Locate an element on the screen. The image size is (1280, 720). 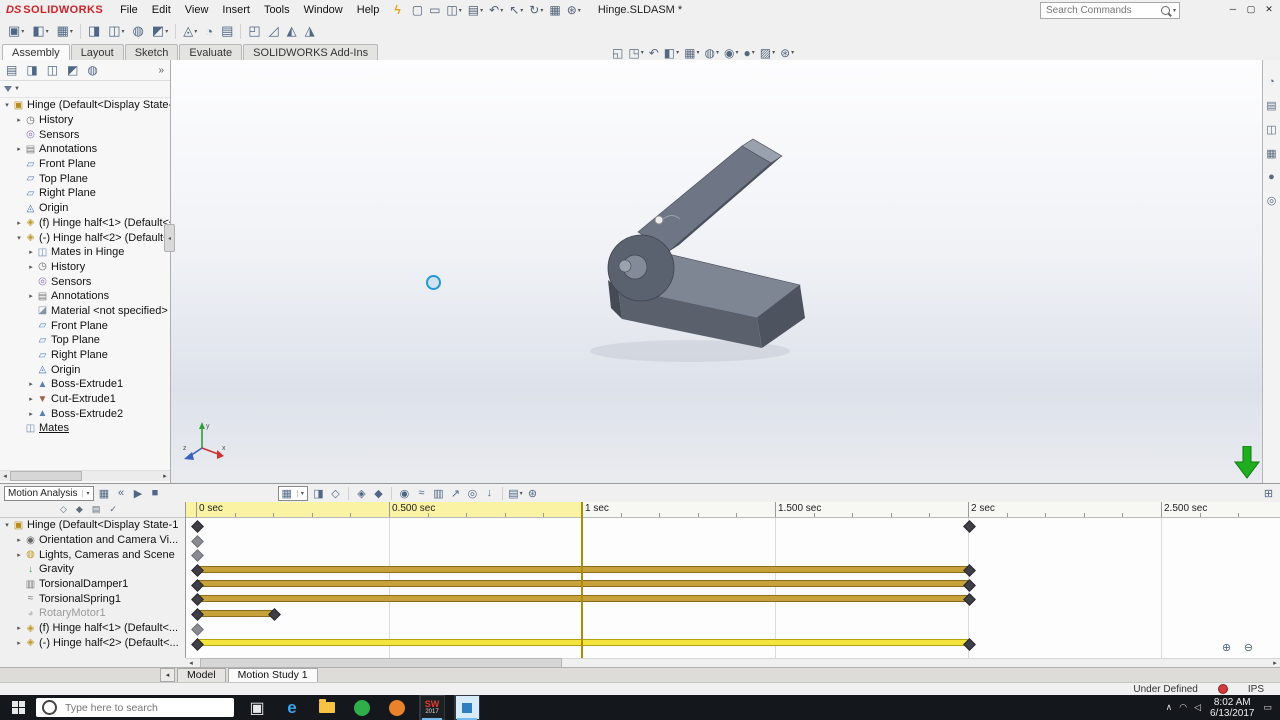
scroll-right-icon: ▸ is located at coordinates (165, 476).